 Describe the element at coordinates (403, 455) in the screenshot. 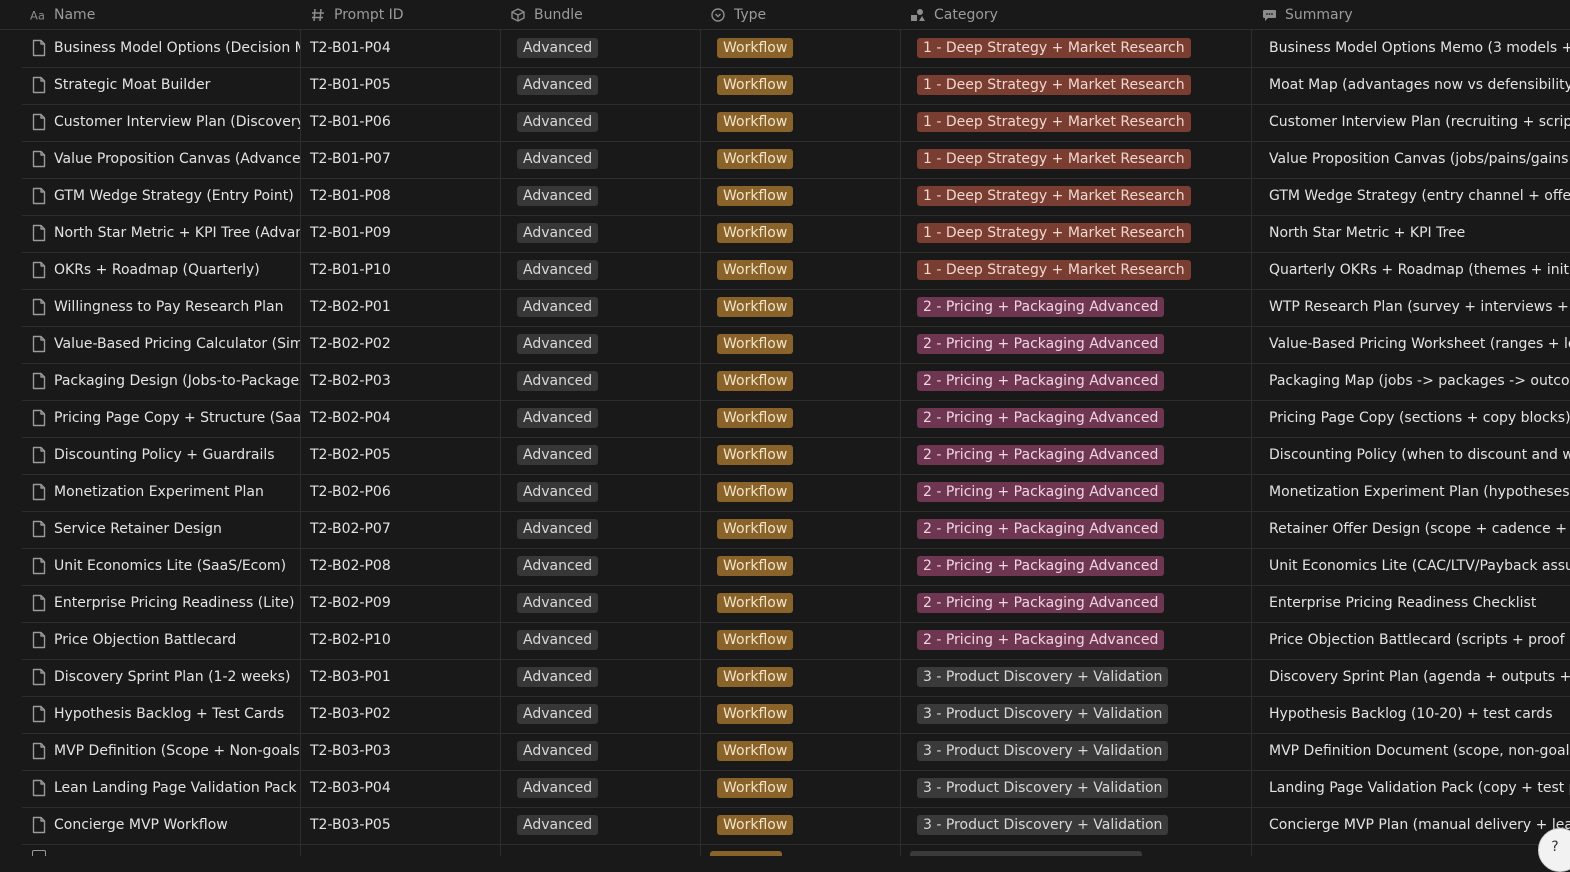

I see `prompt-id-cell: T2-B02-P05` at that location.